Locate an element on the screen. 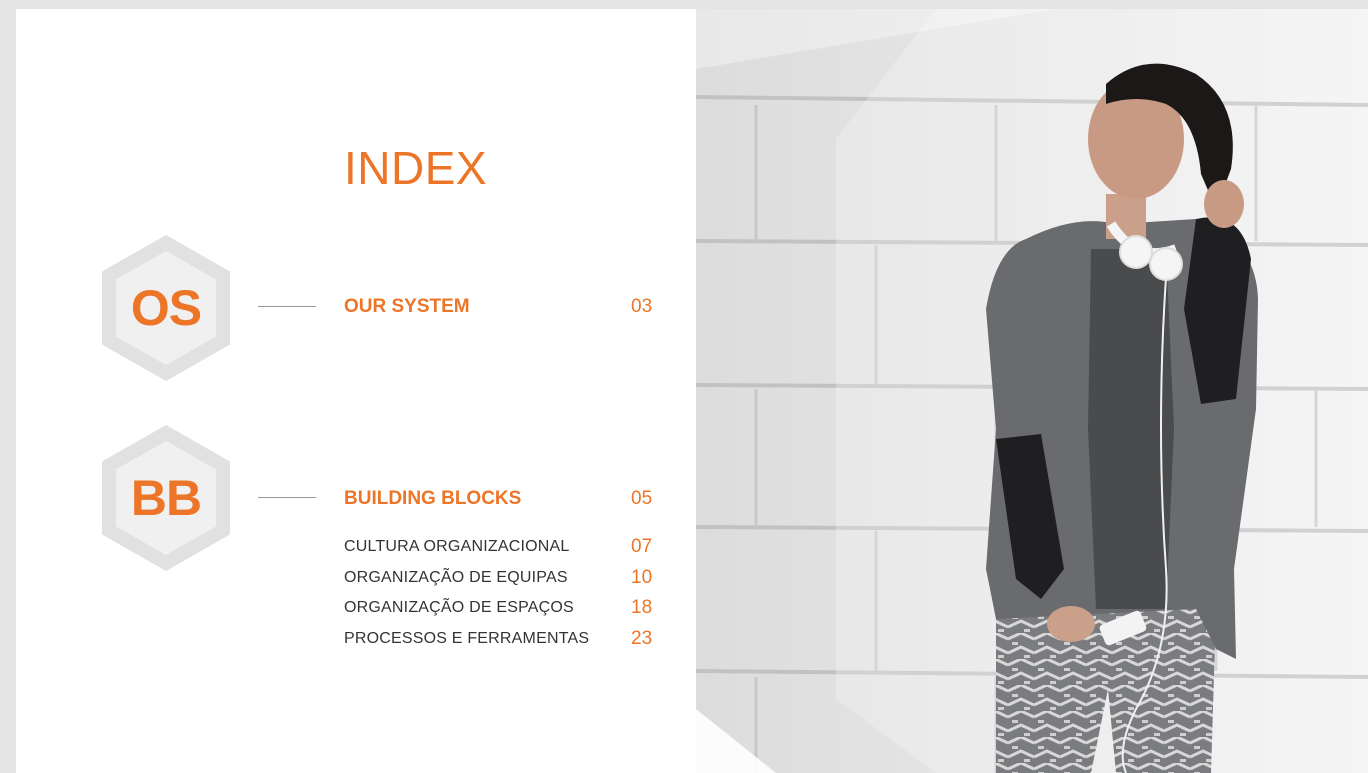 Image resolution: width=1368 pixels, height=773 pixels. subitem-label: PROCESSOS E FERRAMENTAS is located at coordinates (467, 638).